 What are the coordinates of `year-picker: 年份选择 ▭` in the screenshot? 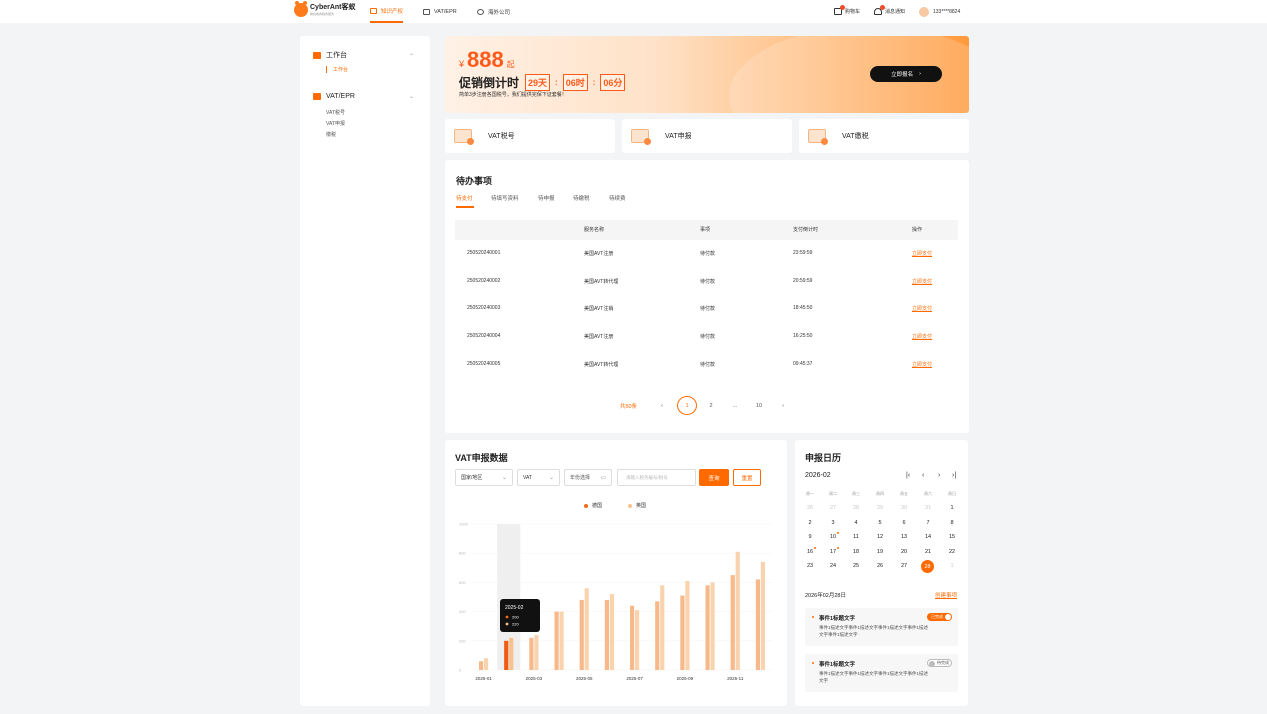 It's located at (588, 477).